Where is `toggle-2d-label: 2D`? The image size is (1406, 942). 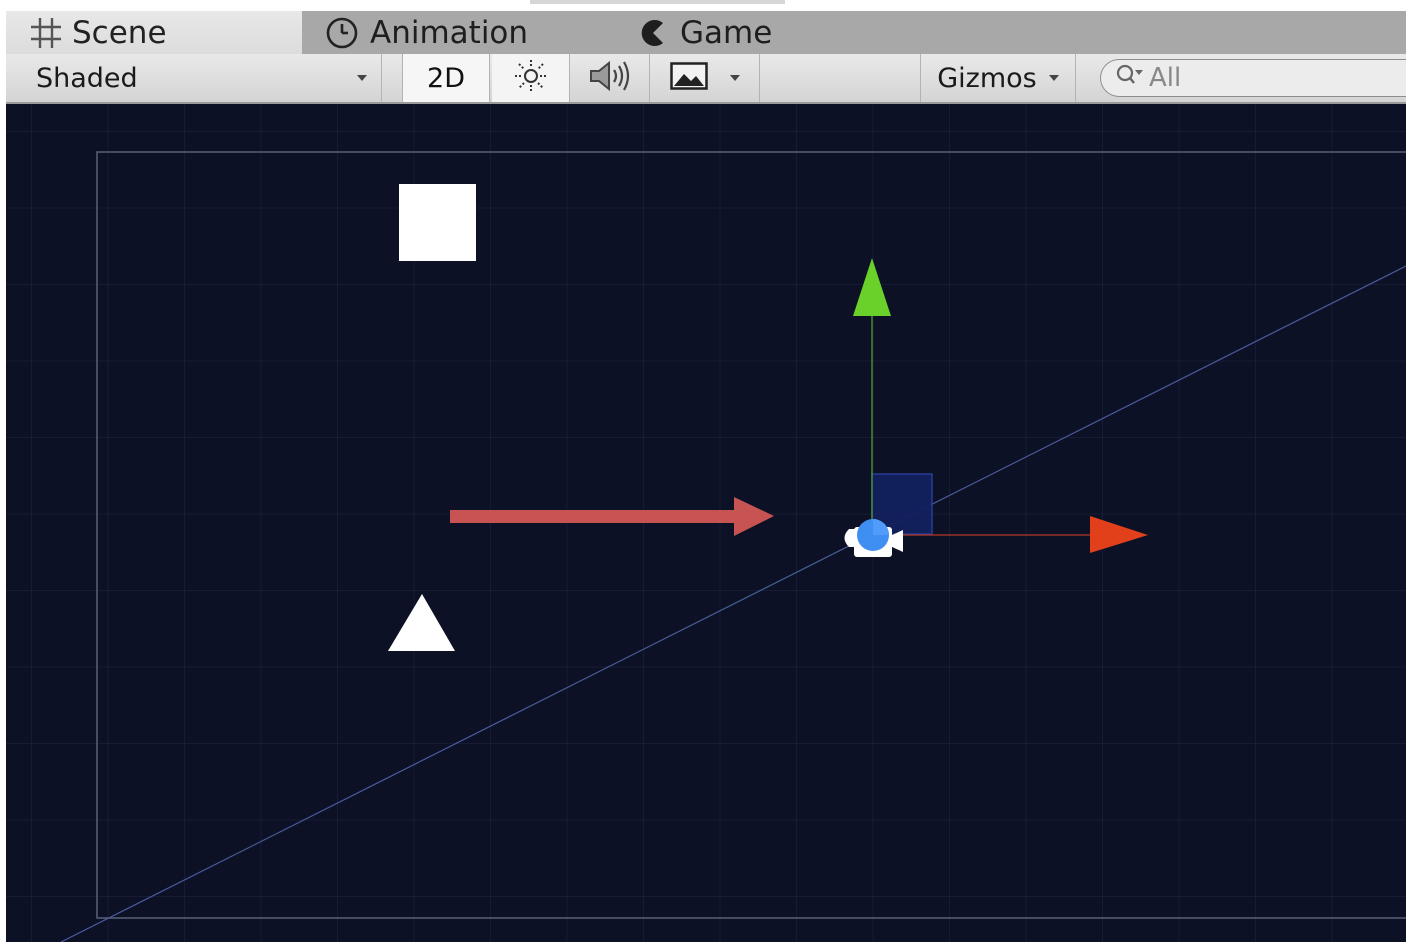
toggle-2d-label: 2D is located at coordinates (446, 78).